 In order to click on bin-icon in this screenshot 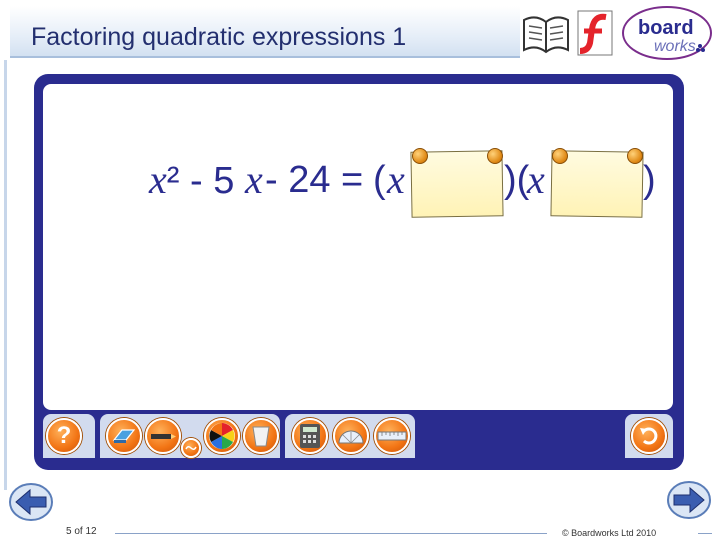, I will do `click(261, 436)`.